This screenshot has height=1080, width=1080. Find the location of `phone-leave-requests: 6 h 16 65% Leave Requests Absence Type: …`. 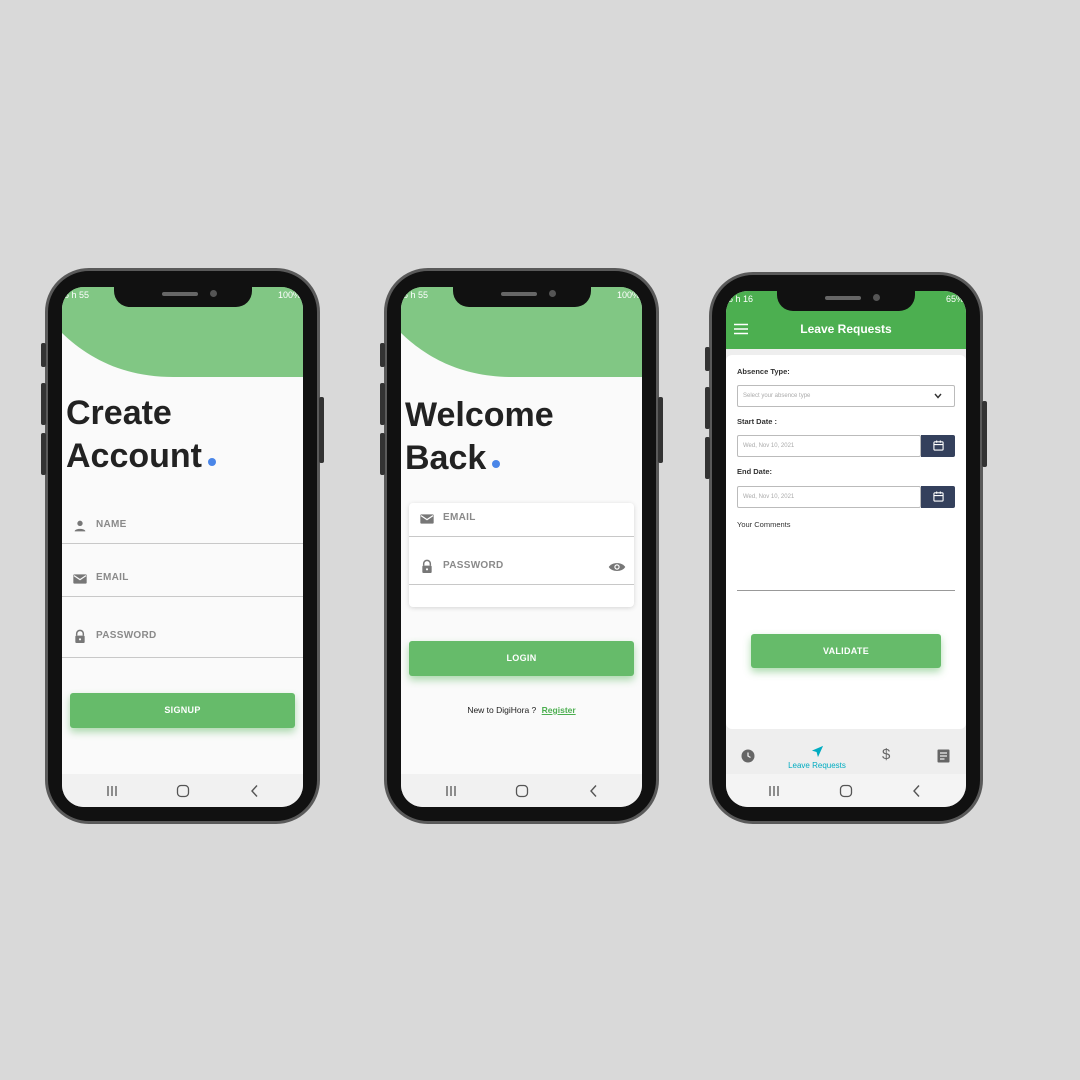

phone-leave-requests: 6 h 16 65% Leave Requests Absence Type: … is located at coordinates (846, 548).